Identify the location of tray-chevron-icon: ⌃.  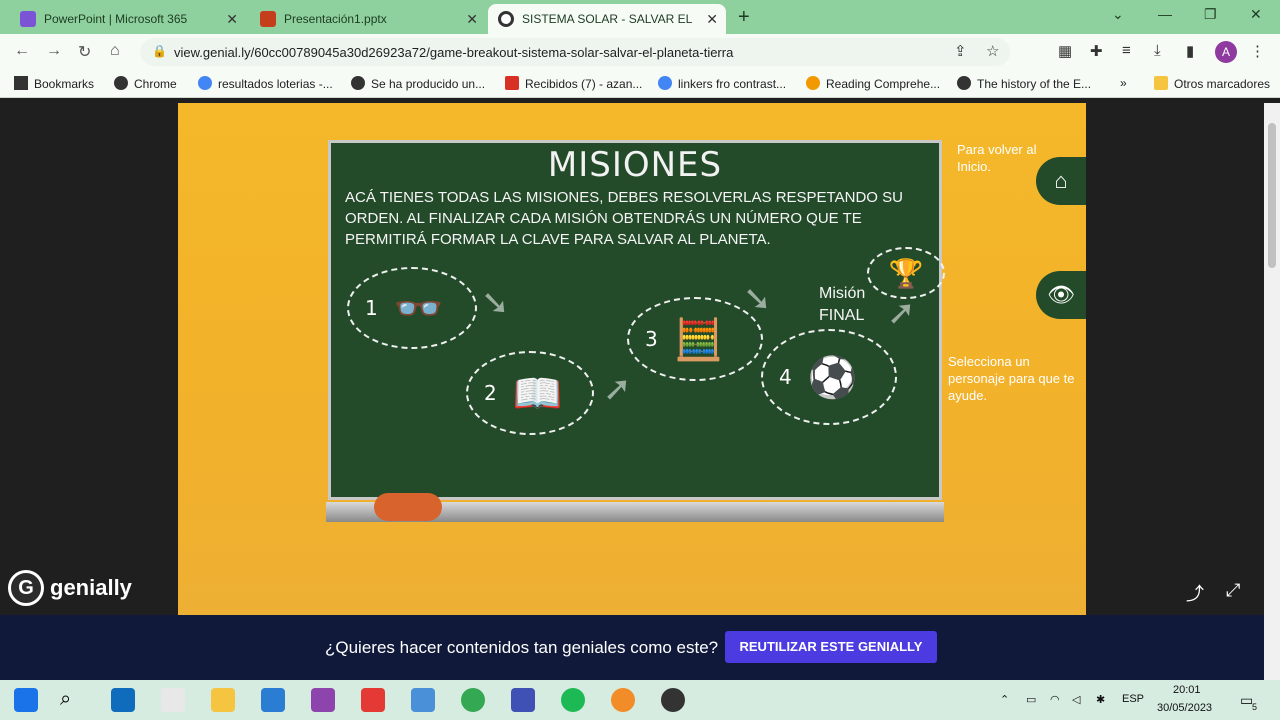
(1004, 699).